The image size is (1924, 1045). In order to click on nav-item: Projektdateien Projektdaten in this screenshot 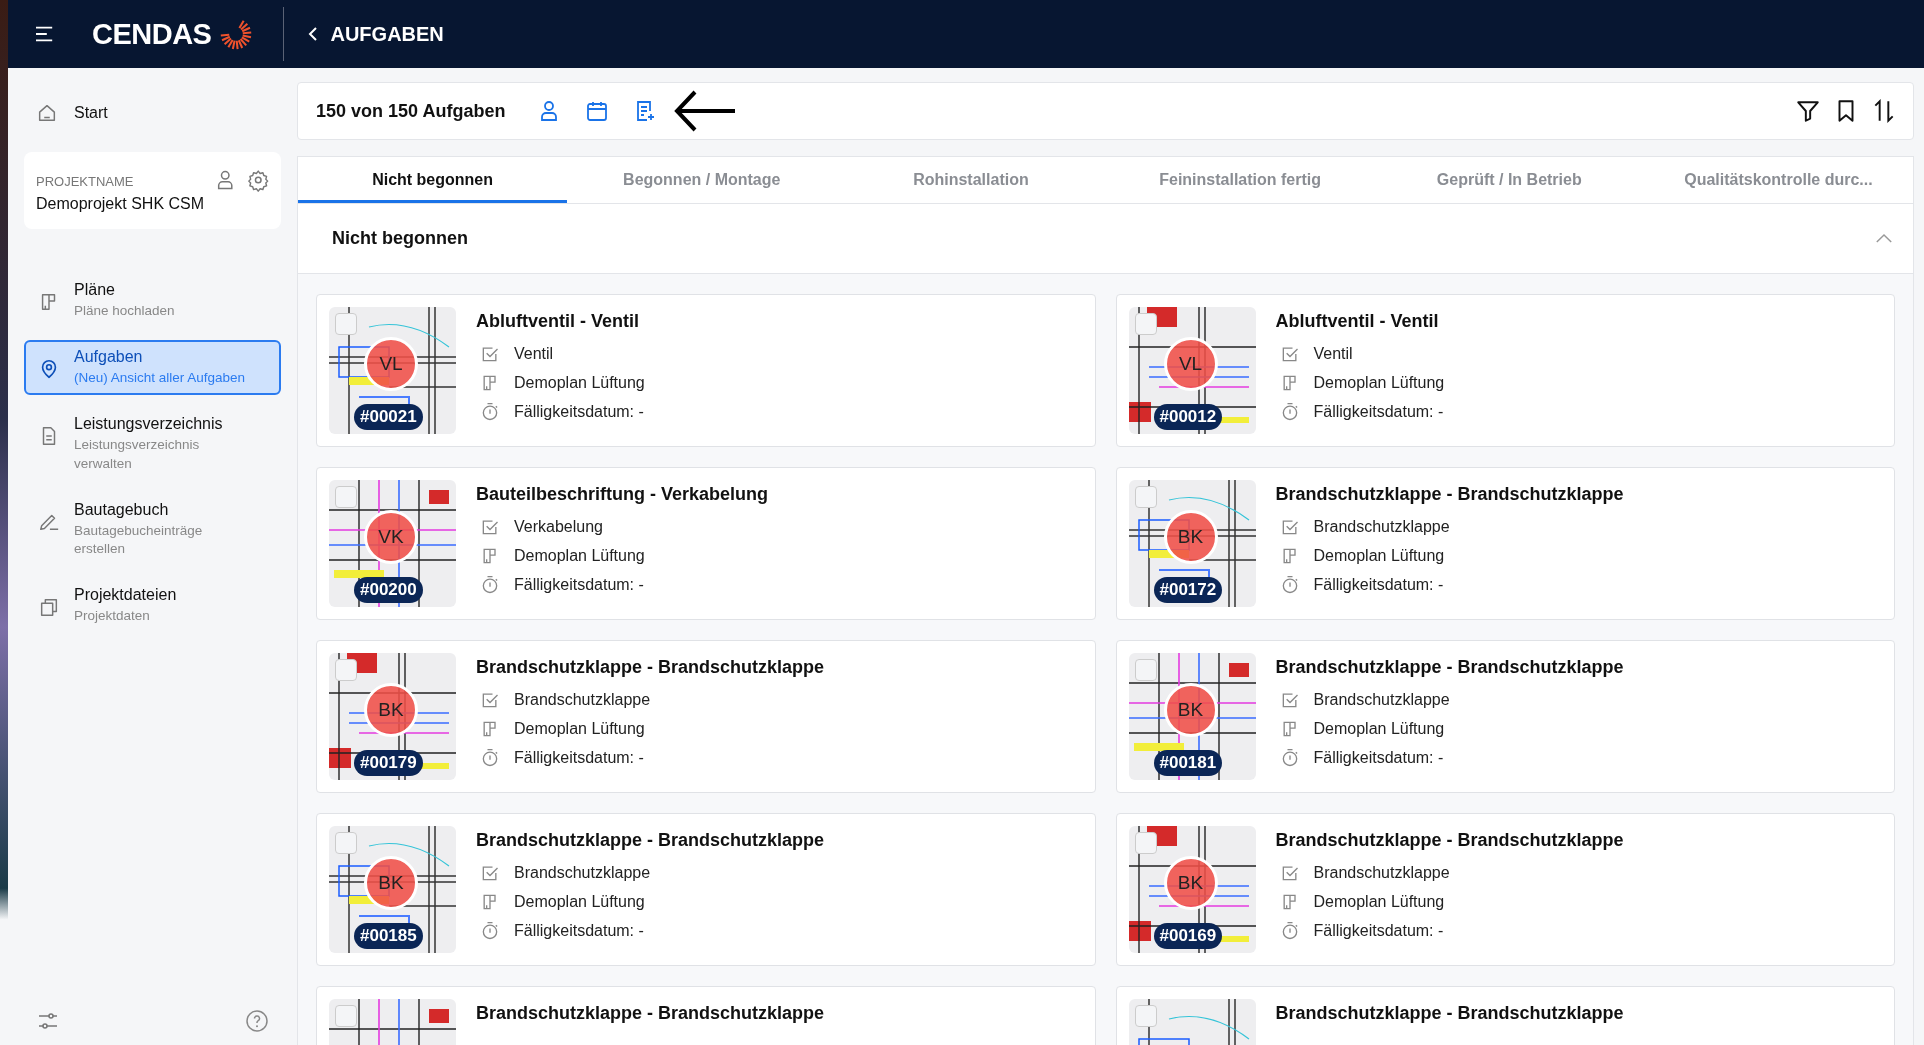, I will do `click(152, 606)`.